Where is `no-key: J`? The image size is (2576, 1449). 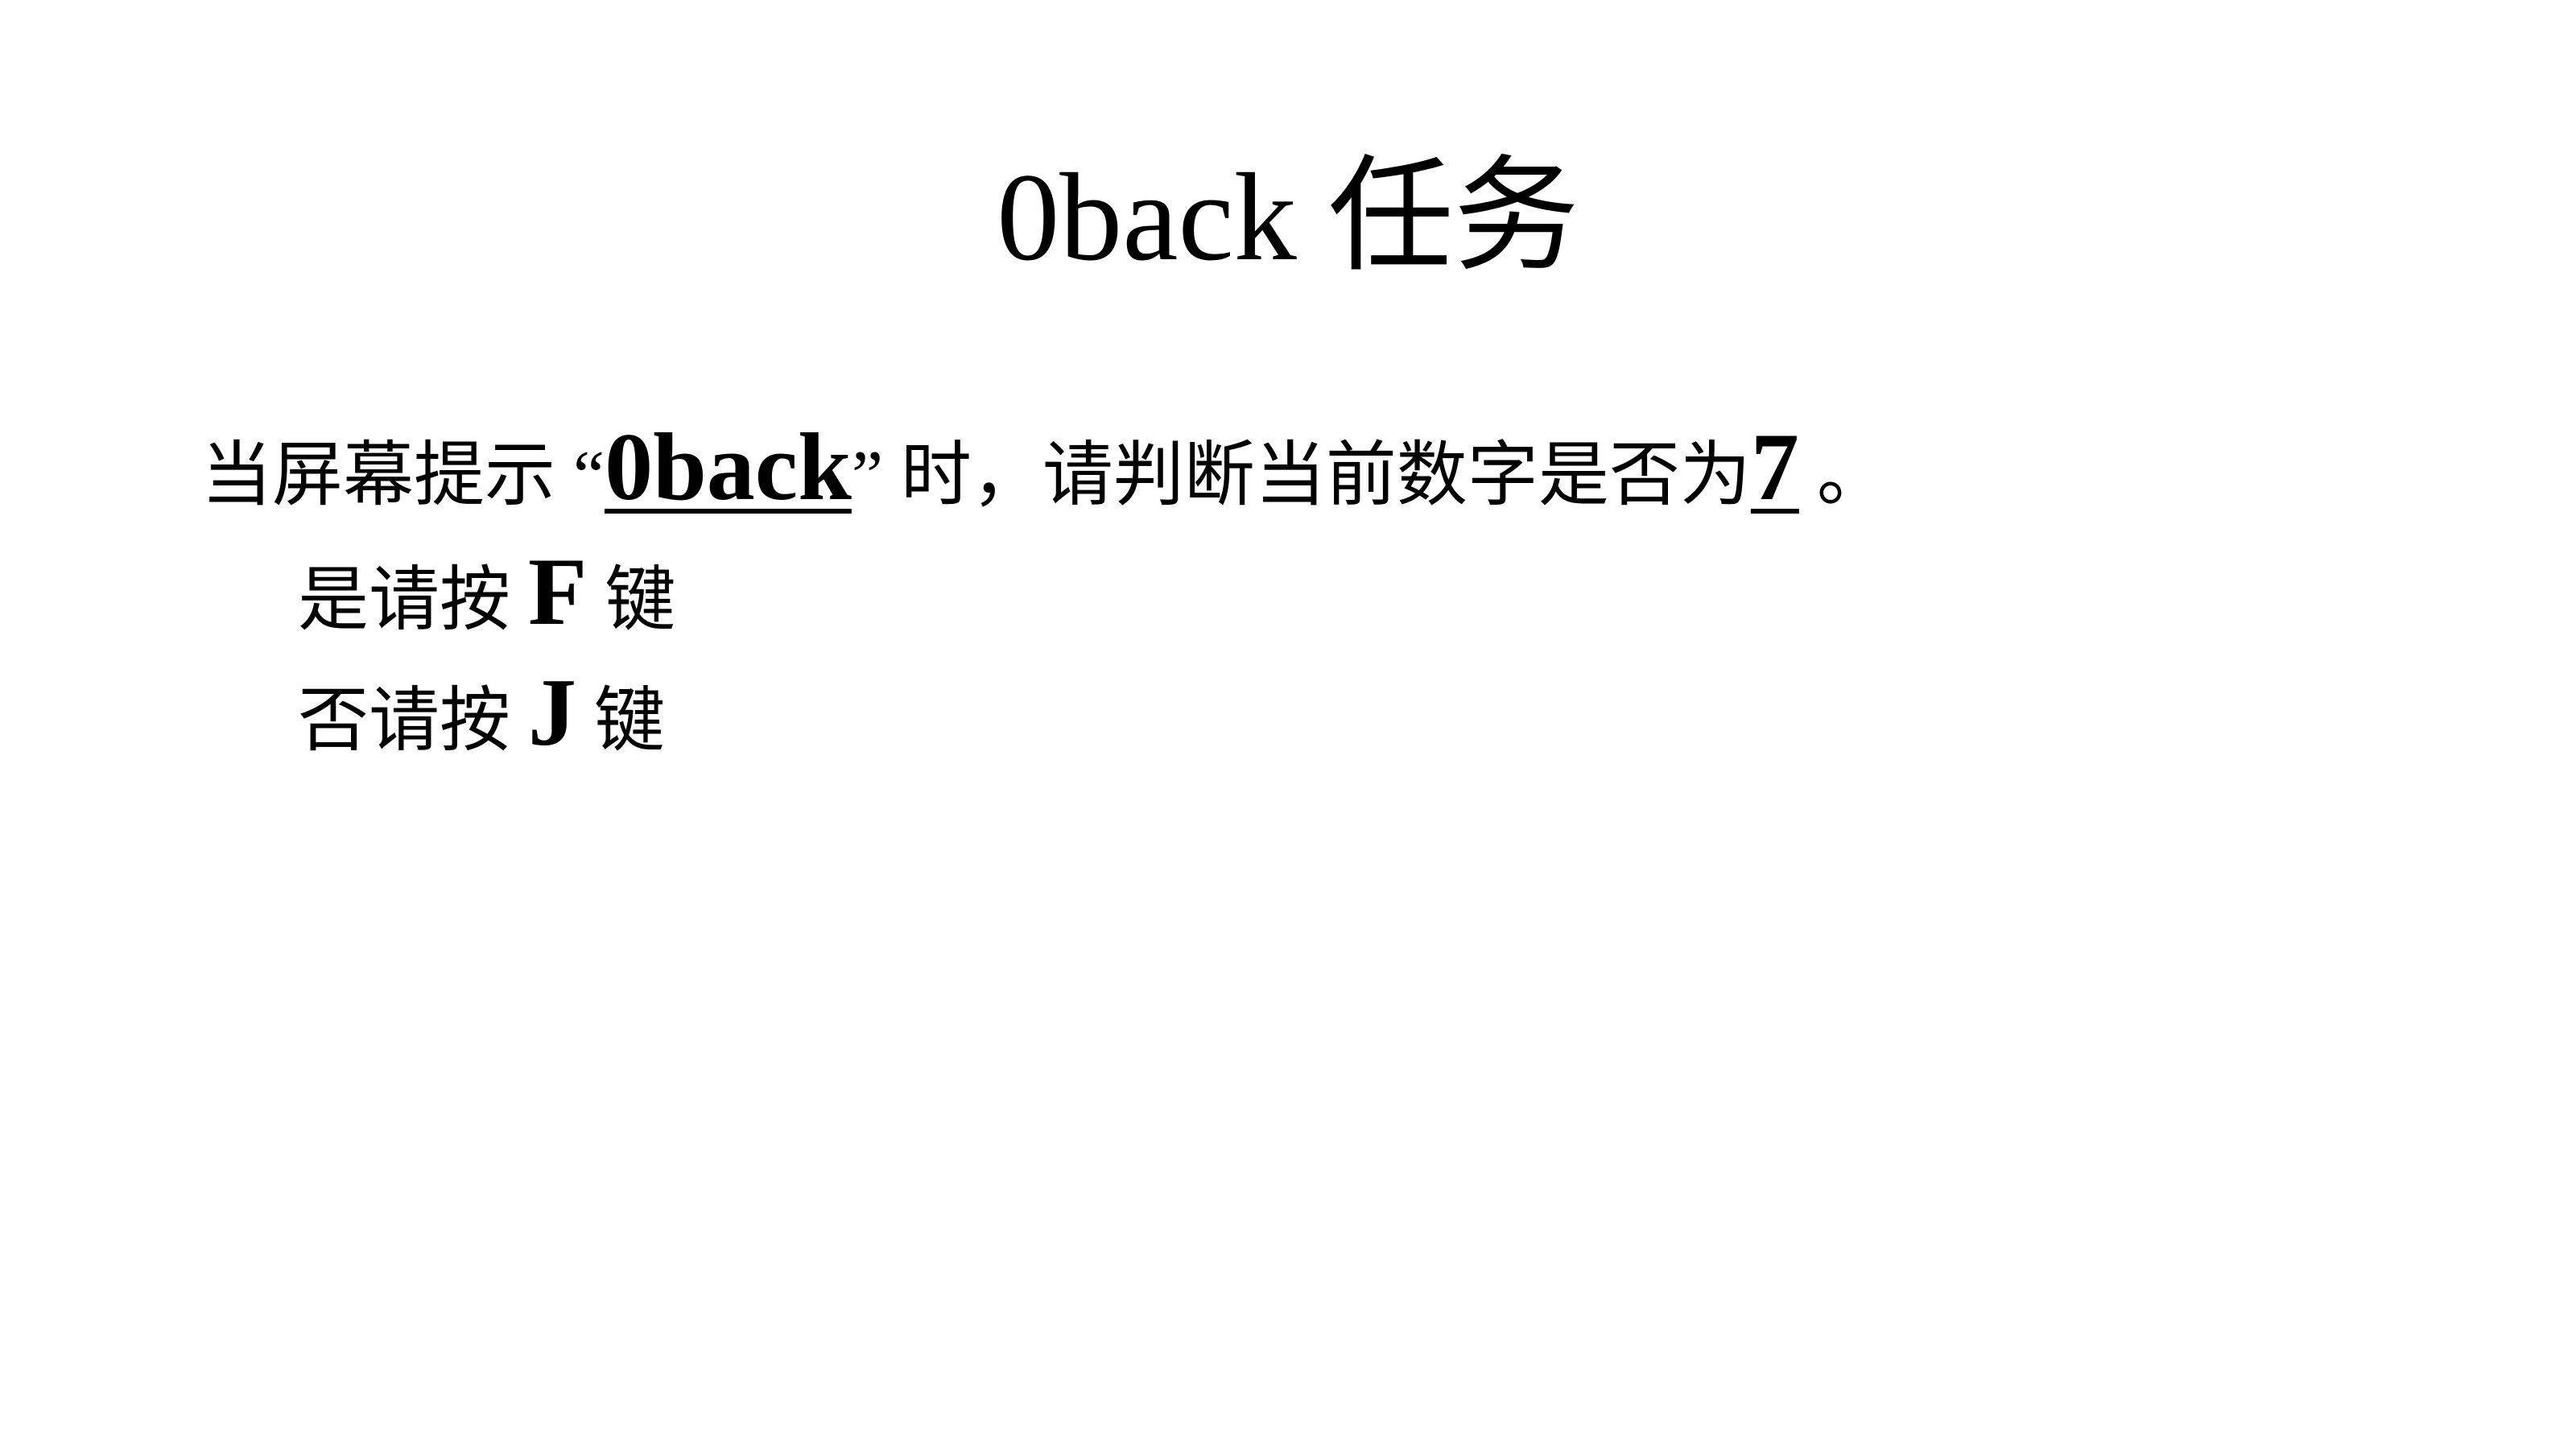 no-key: J is located at coordinates (552, 712).